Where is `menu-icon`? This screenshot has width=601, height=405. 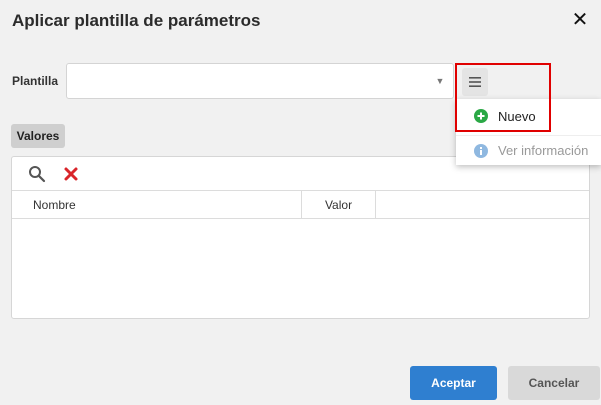
menu-icon is located at coordinates (475, 82).